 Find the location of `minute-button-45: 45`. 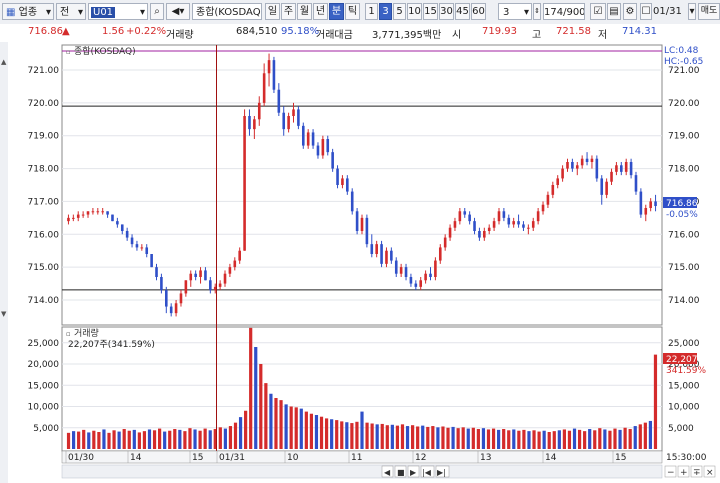

minute-button-45: 45 is located at coordinates (462, 11).